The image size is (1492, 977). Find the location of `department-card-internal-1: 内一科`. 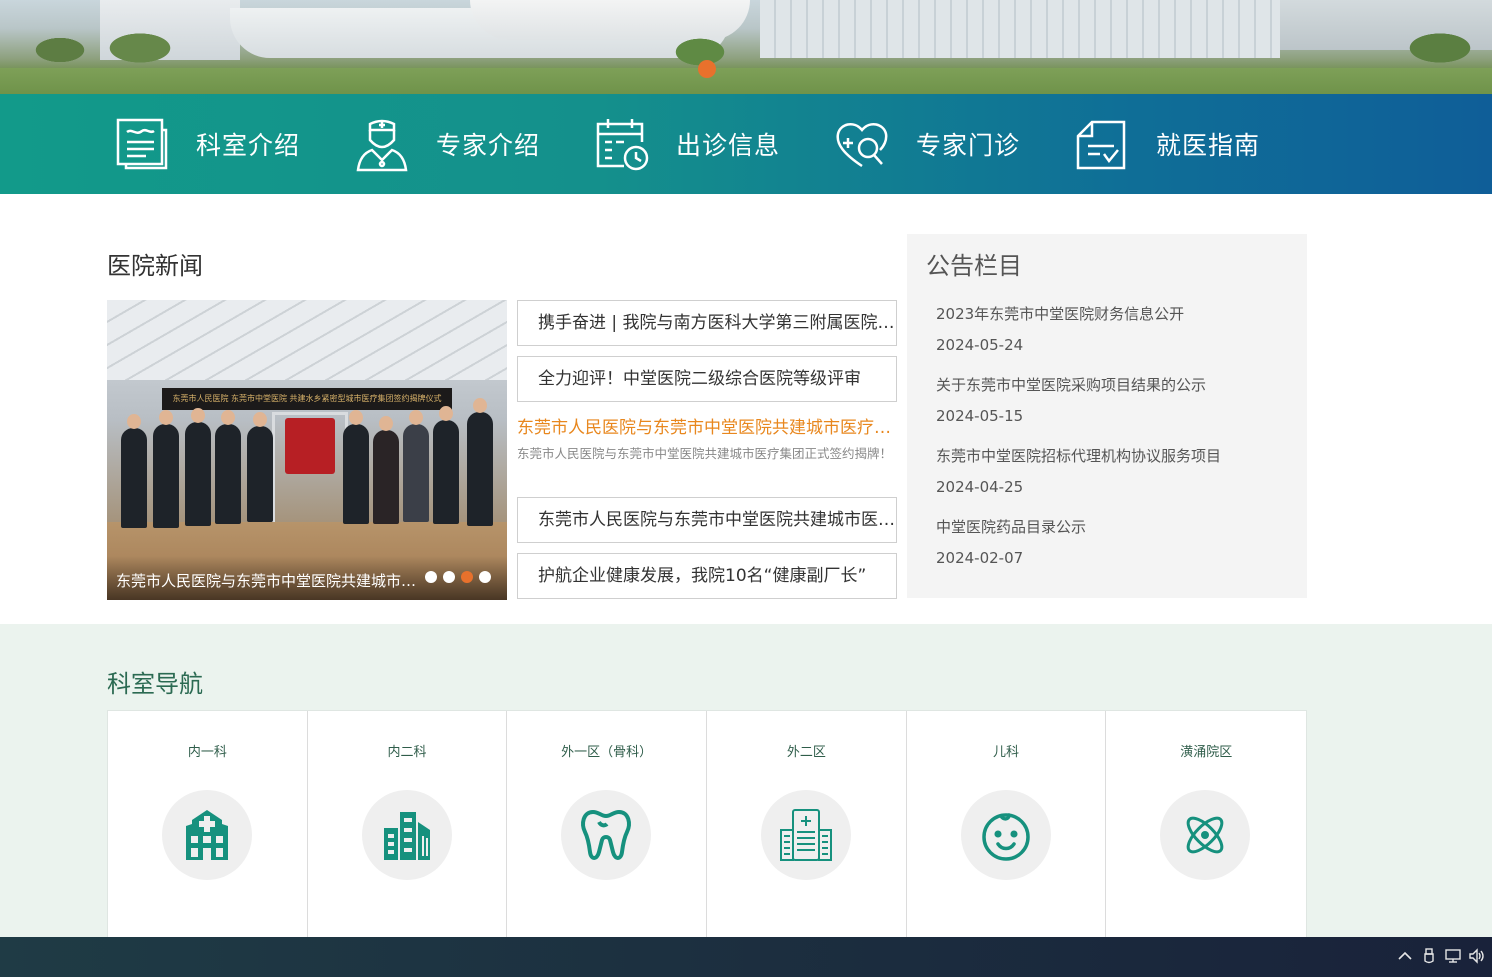

department-card-internal-1: 内一科 is located at coordinates (208, 824).